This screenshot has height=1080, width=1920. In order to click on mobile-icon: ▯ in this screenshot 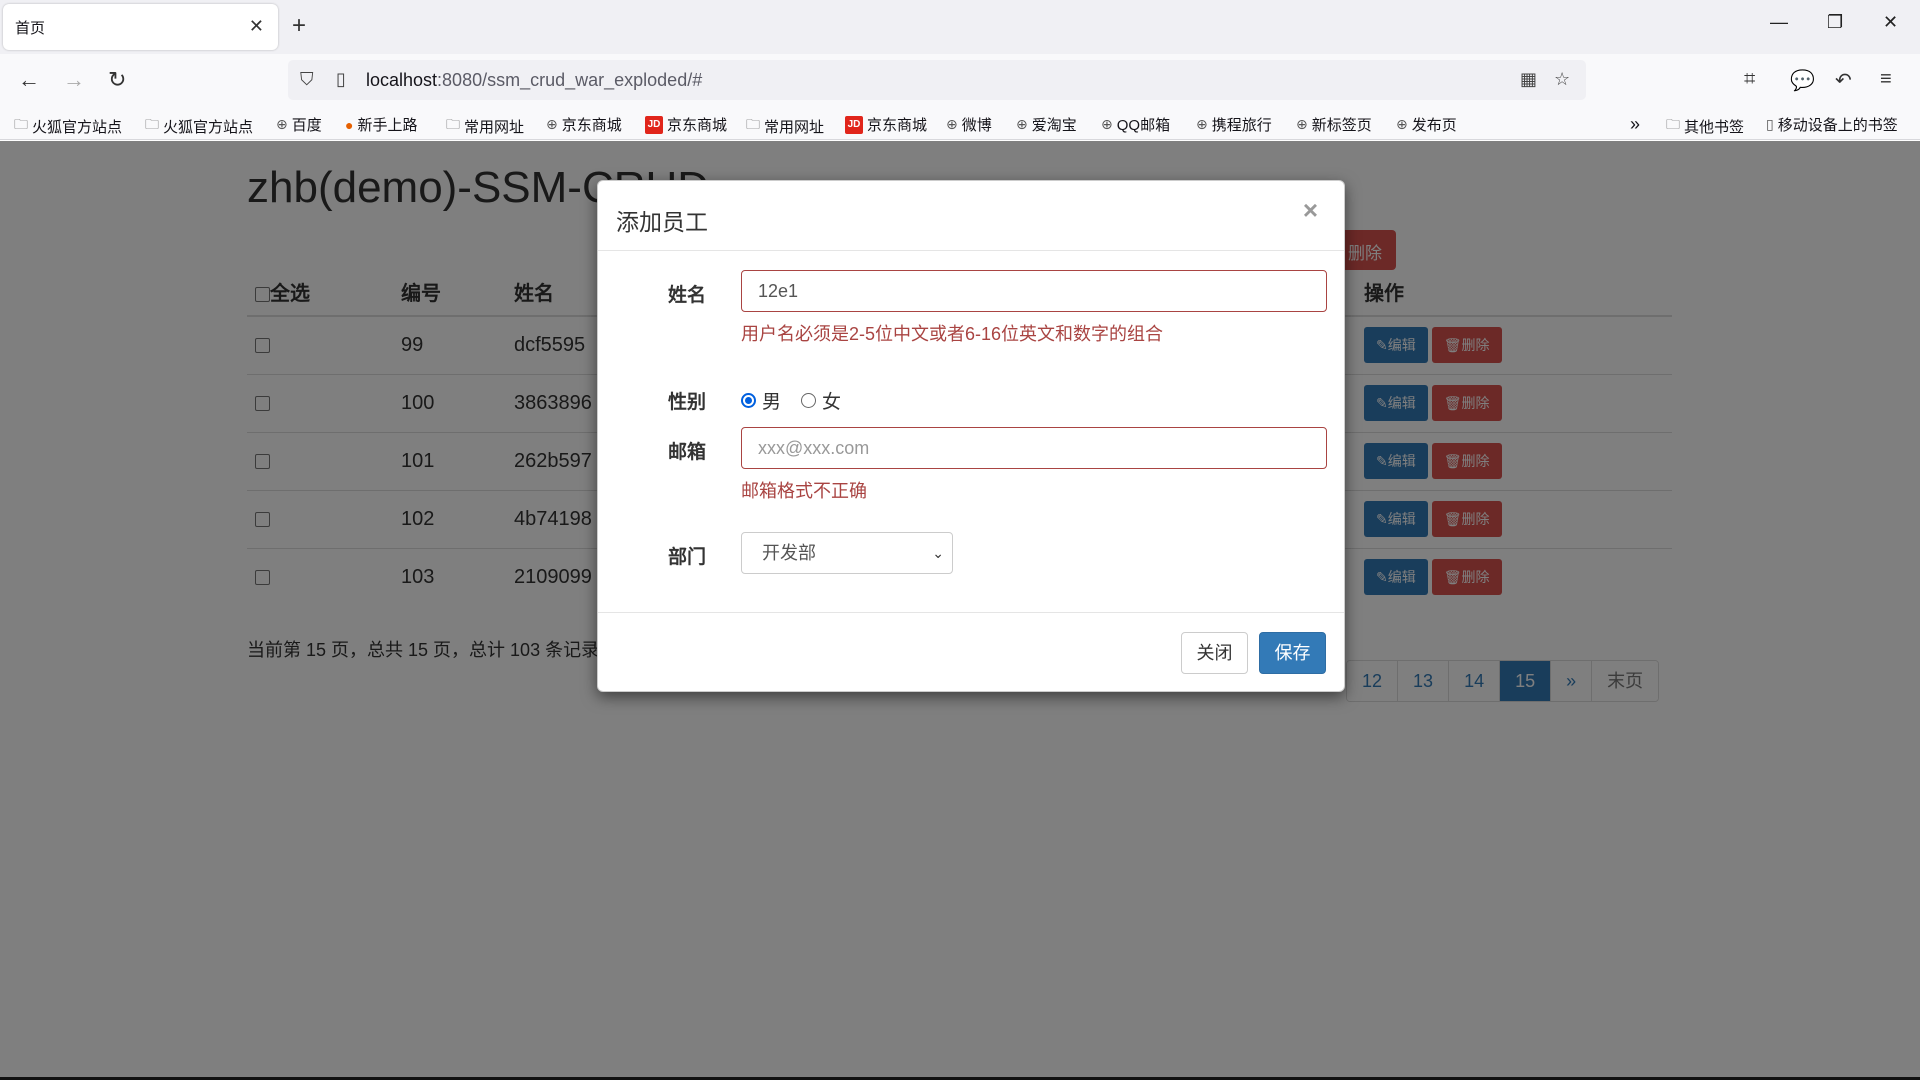, I will do `click(1770, 124)`.